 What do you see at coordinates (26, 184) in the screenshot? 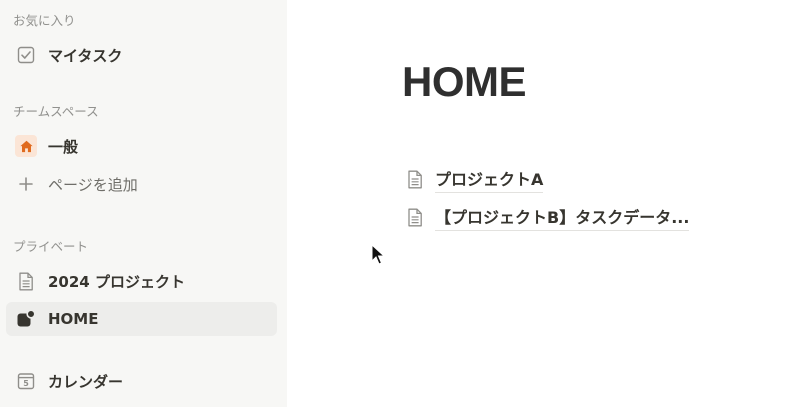
I see `plus-icon` at bounding box center [26, 184].